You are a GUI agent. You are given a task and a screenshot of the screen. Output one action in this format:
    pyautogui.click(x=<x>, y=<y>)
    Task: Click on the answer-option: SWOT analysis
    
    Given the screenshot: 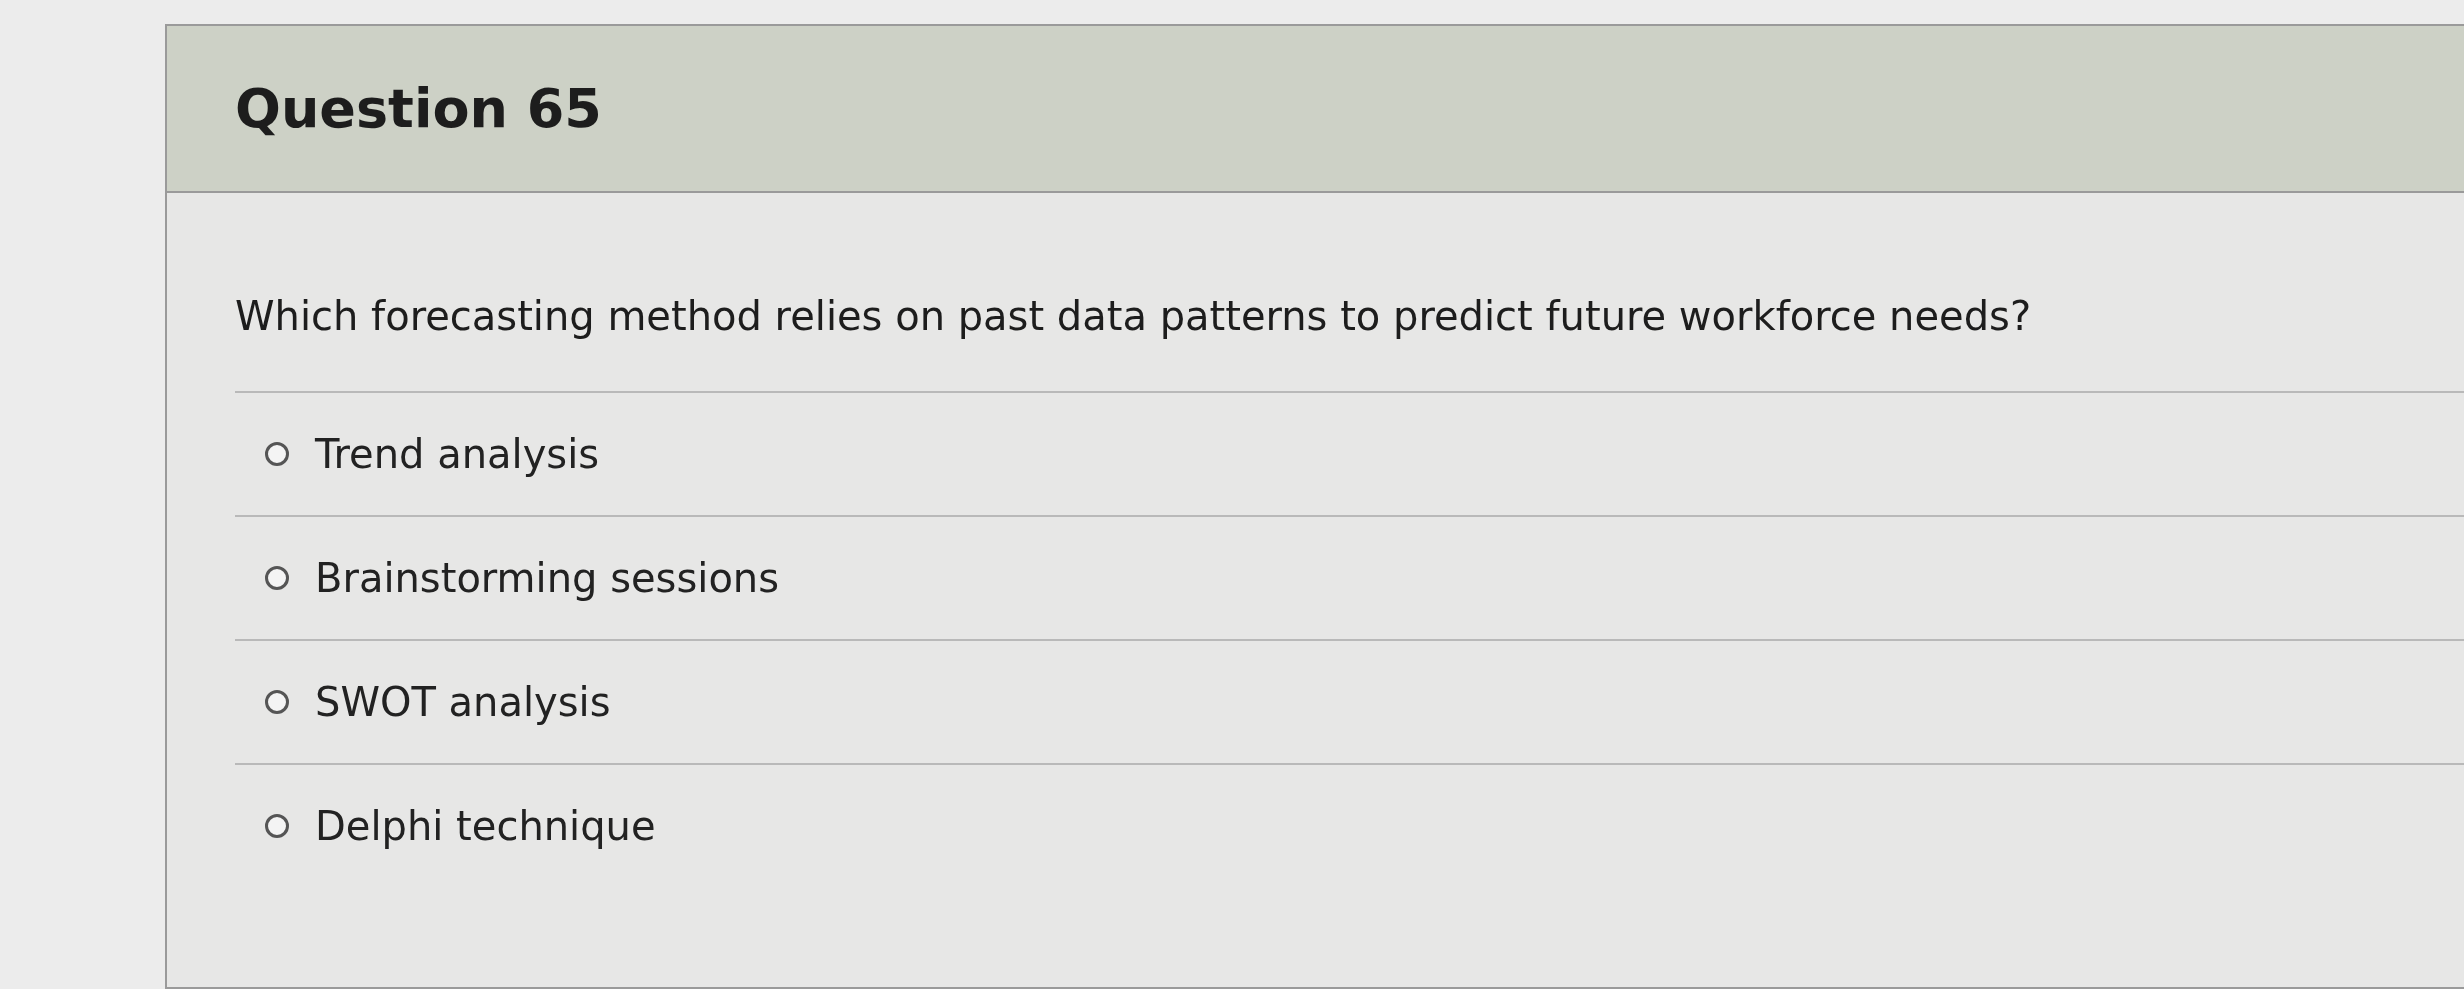 What is the action you would take?
    pyautogui.click(x=1349, y=701)
    